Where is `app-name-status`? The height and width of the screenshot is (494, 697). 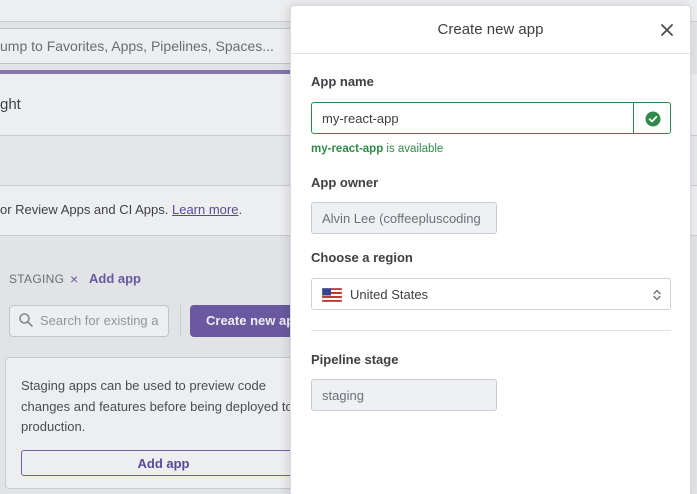 app-name-status is located at coordinates (652, 118).